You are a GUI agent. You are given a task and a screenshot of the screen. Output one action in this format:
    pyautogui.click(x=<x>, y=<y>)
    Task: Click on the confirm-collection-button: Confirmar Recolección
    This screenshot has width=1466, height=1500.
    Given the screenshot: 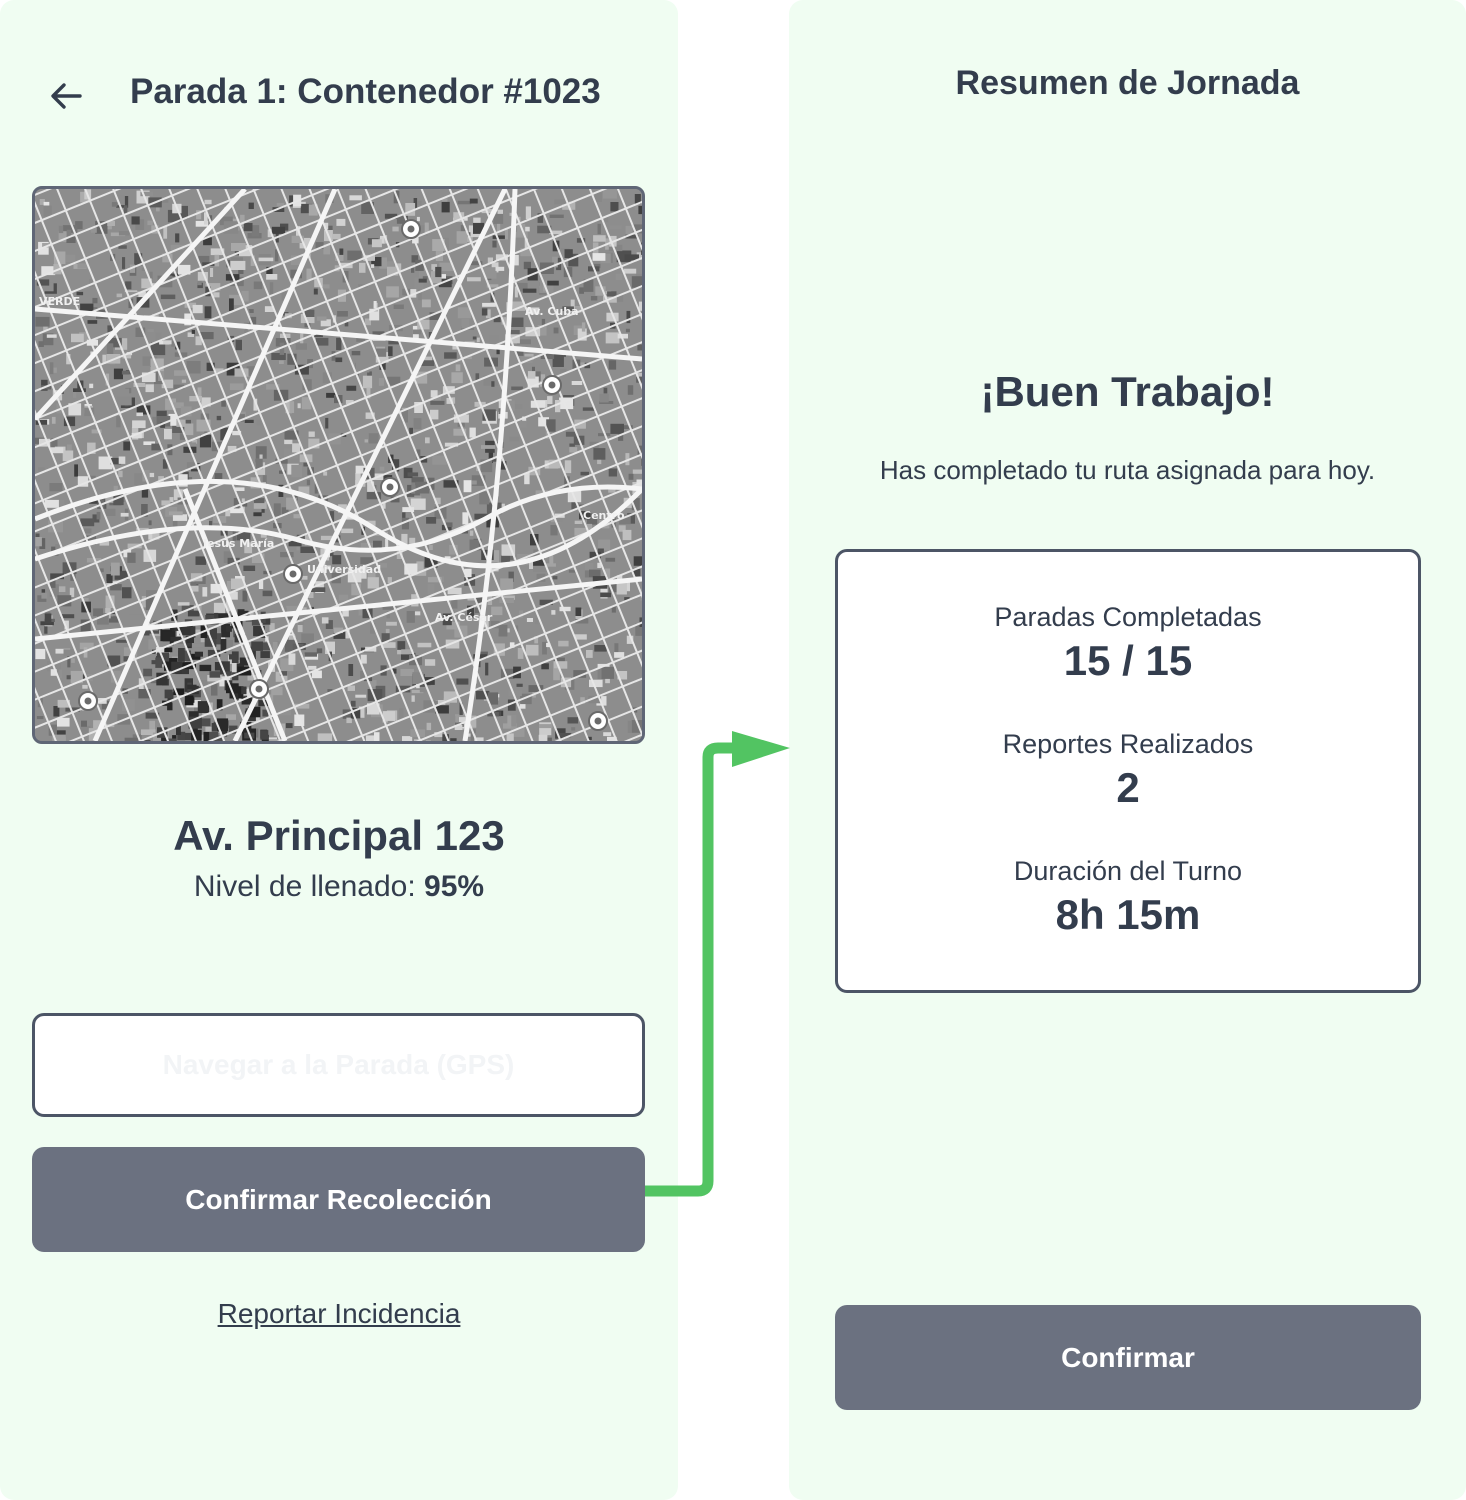 What is the action you would take?
    pyautogui.click(x=338, y=1199)
    